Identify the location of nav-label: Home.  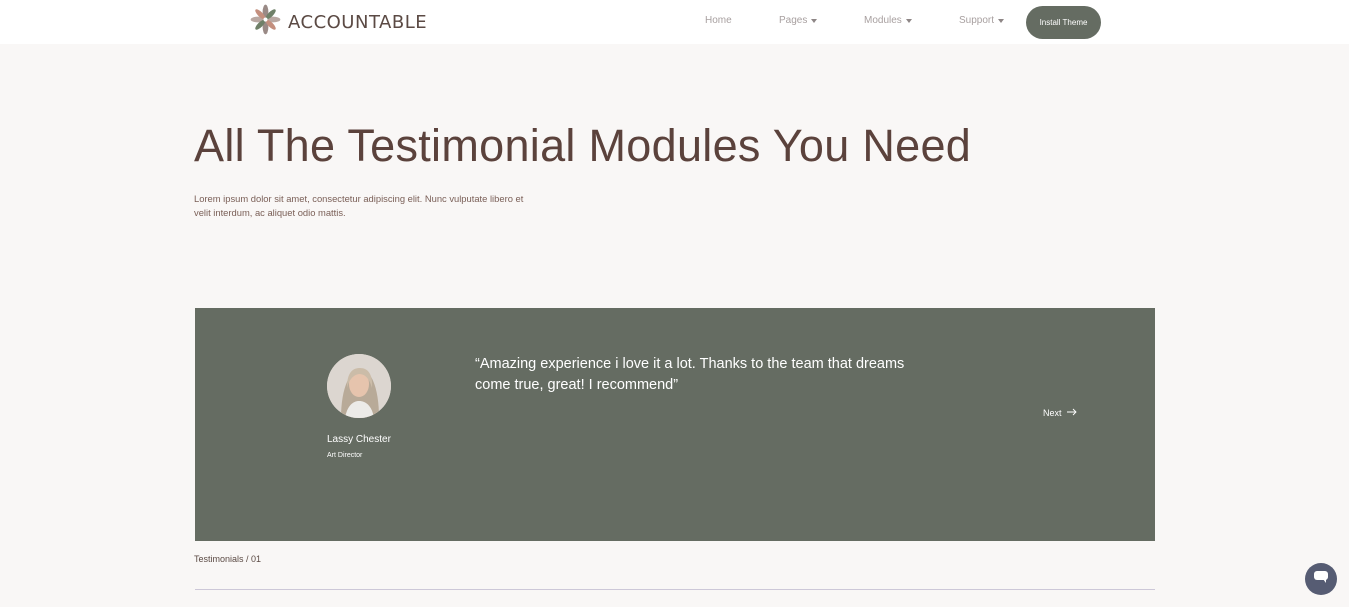
(718, 20).